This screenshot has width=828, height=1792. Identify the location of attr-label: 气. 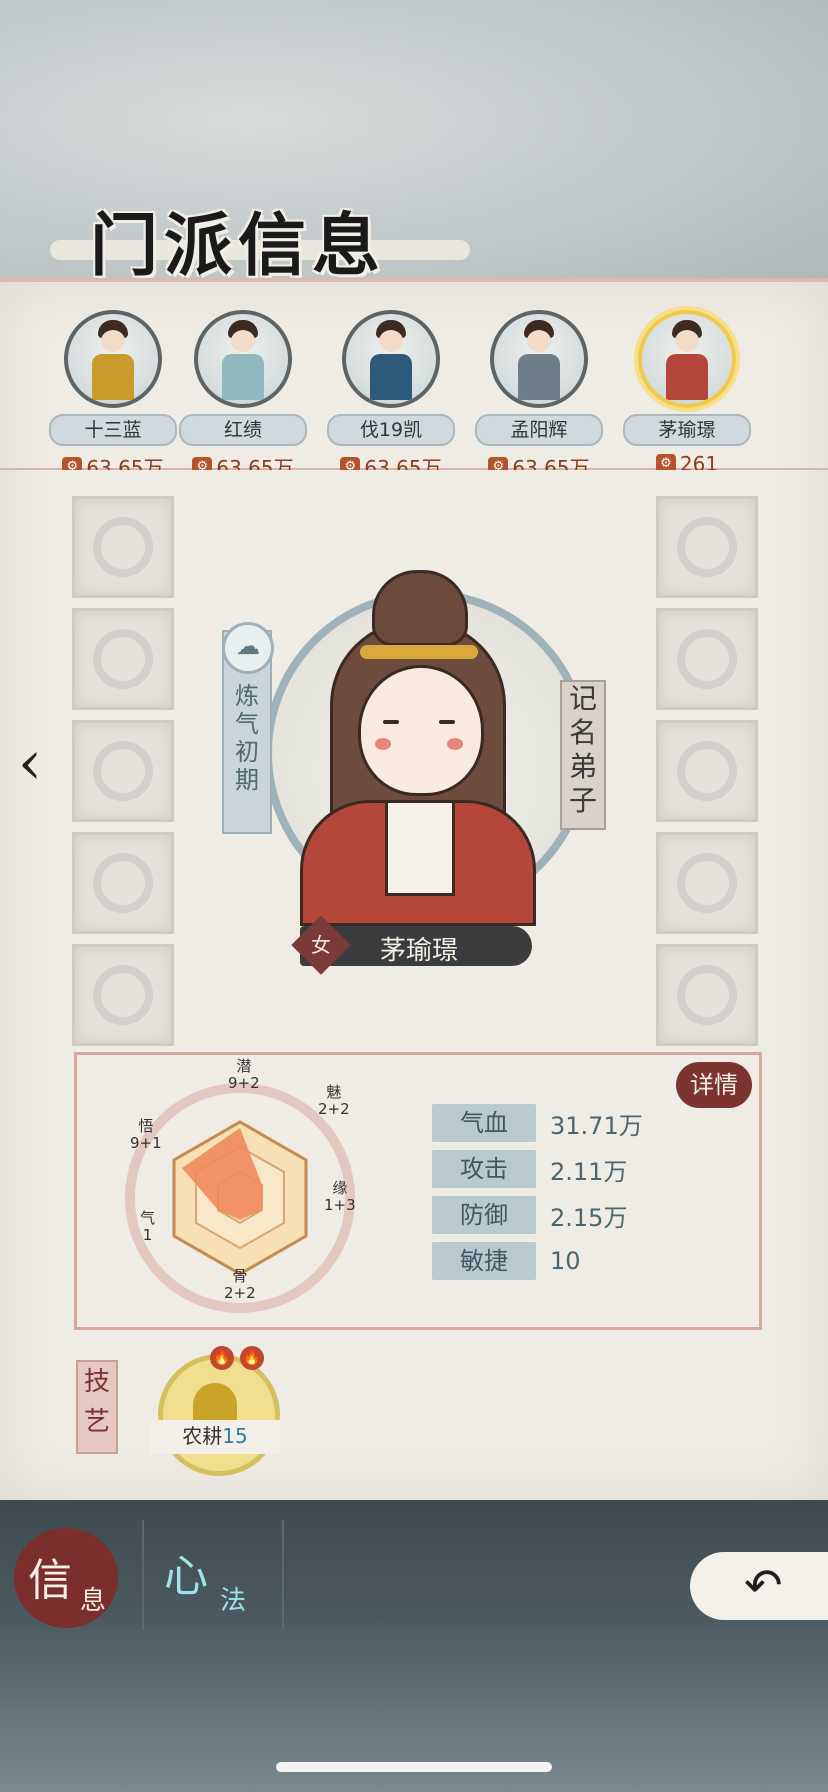
(148, 1218).